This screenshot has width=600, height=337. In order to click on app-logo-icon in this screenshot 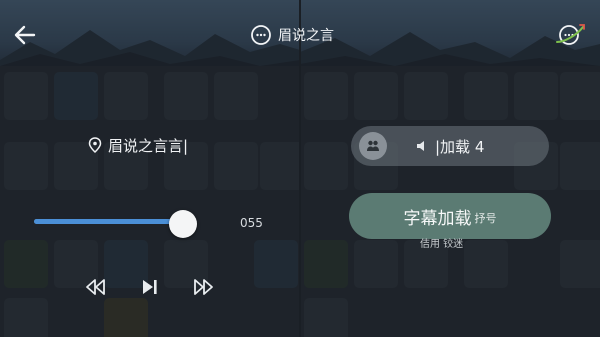, I will do `click(570, 34)`.